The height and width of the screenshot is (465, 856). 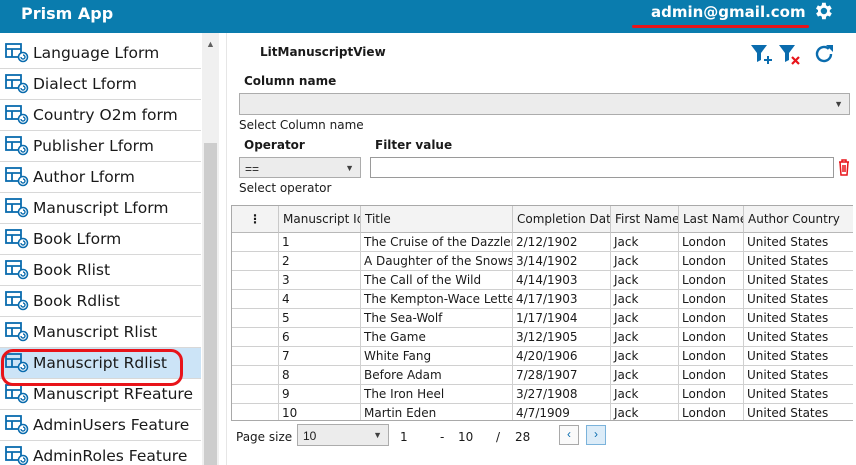 I want to click on sidebar-item: Manuscript Rdlist, so click(x=100, y=363).